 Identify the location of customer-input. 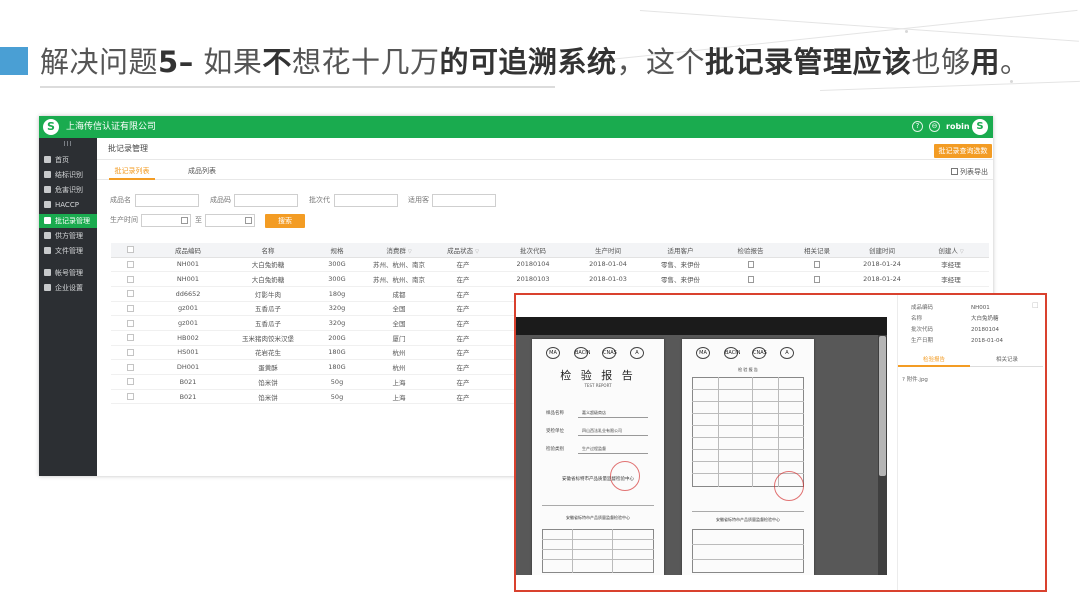
(464, 200).